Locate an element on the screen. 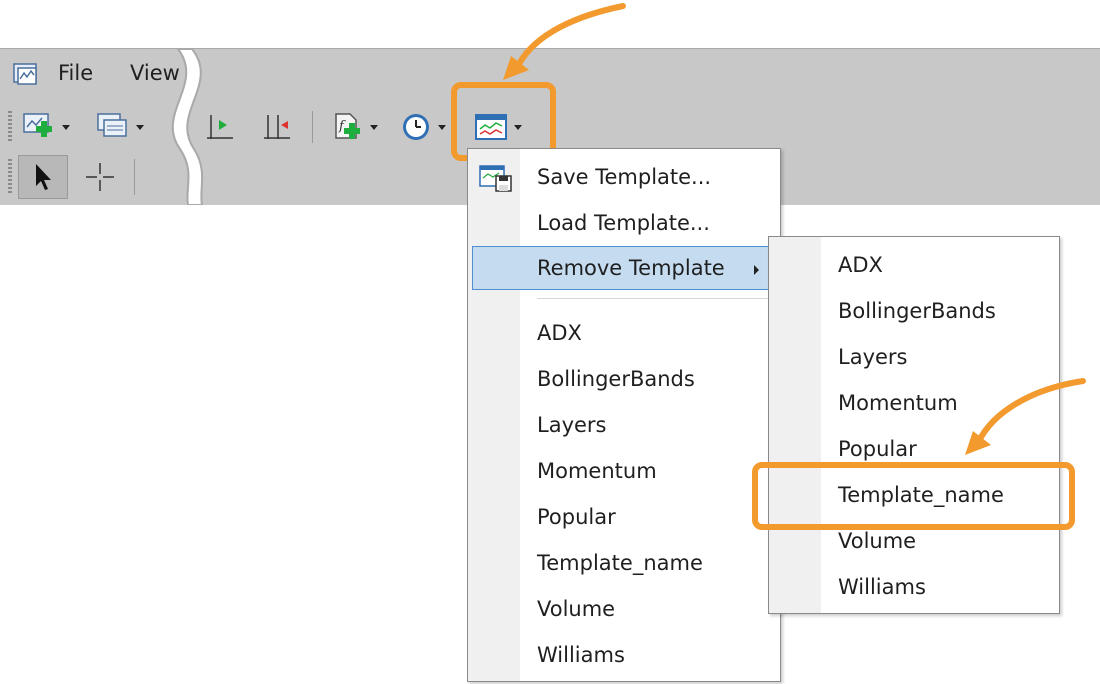 Image resolution: width=1100 pixels, height=684 pixels. periods-icon is located at coordinates (416, 127).